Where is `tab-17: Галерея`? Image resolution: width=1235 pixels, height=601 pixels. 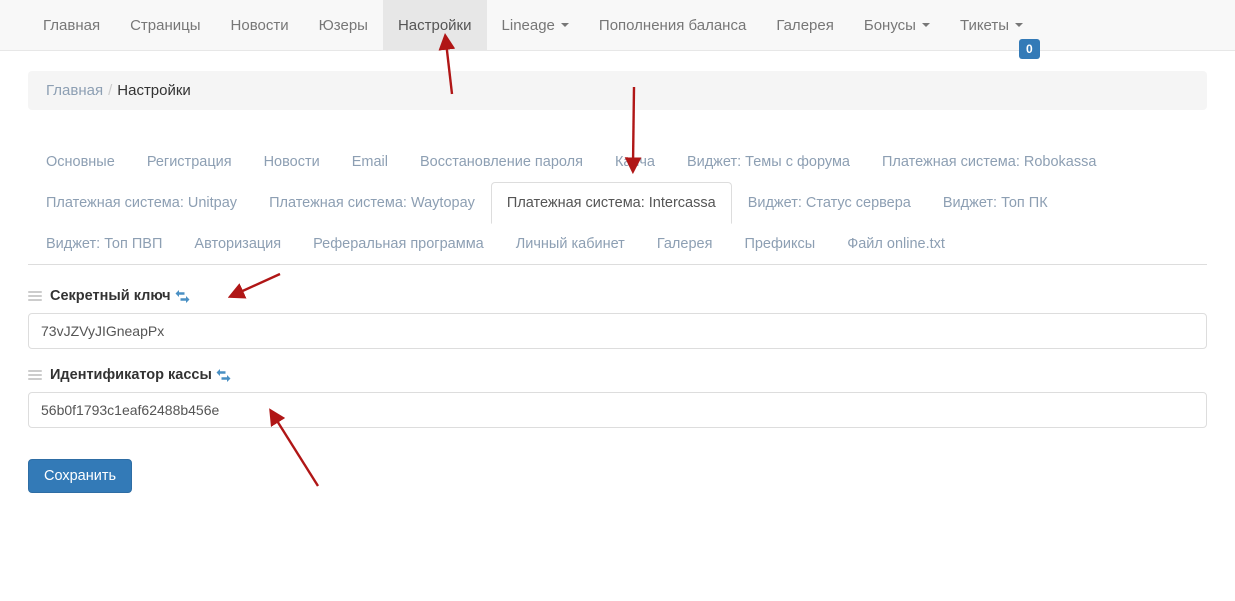
tab-17: Галерея is located at coordinates (685, 244).